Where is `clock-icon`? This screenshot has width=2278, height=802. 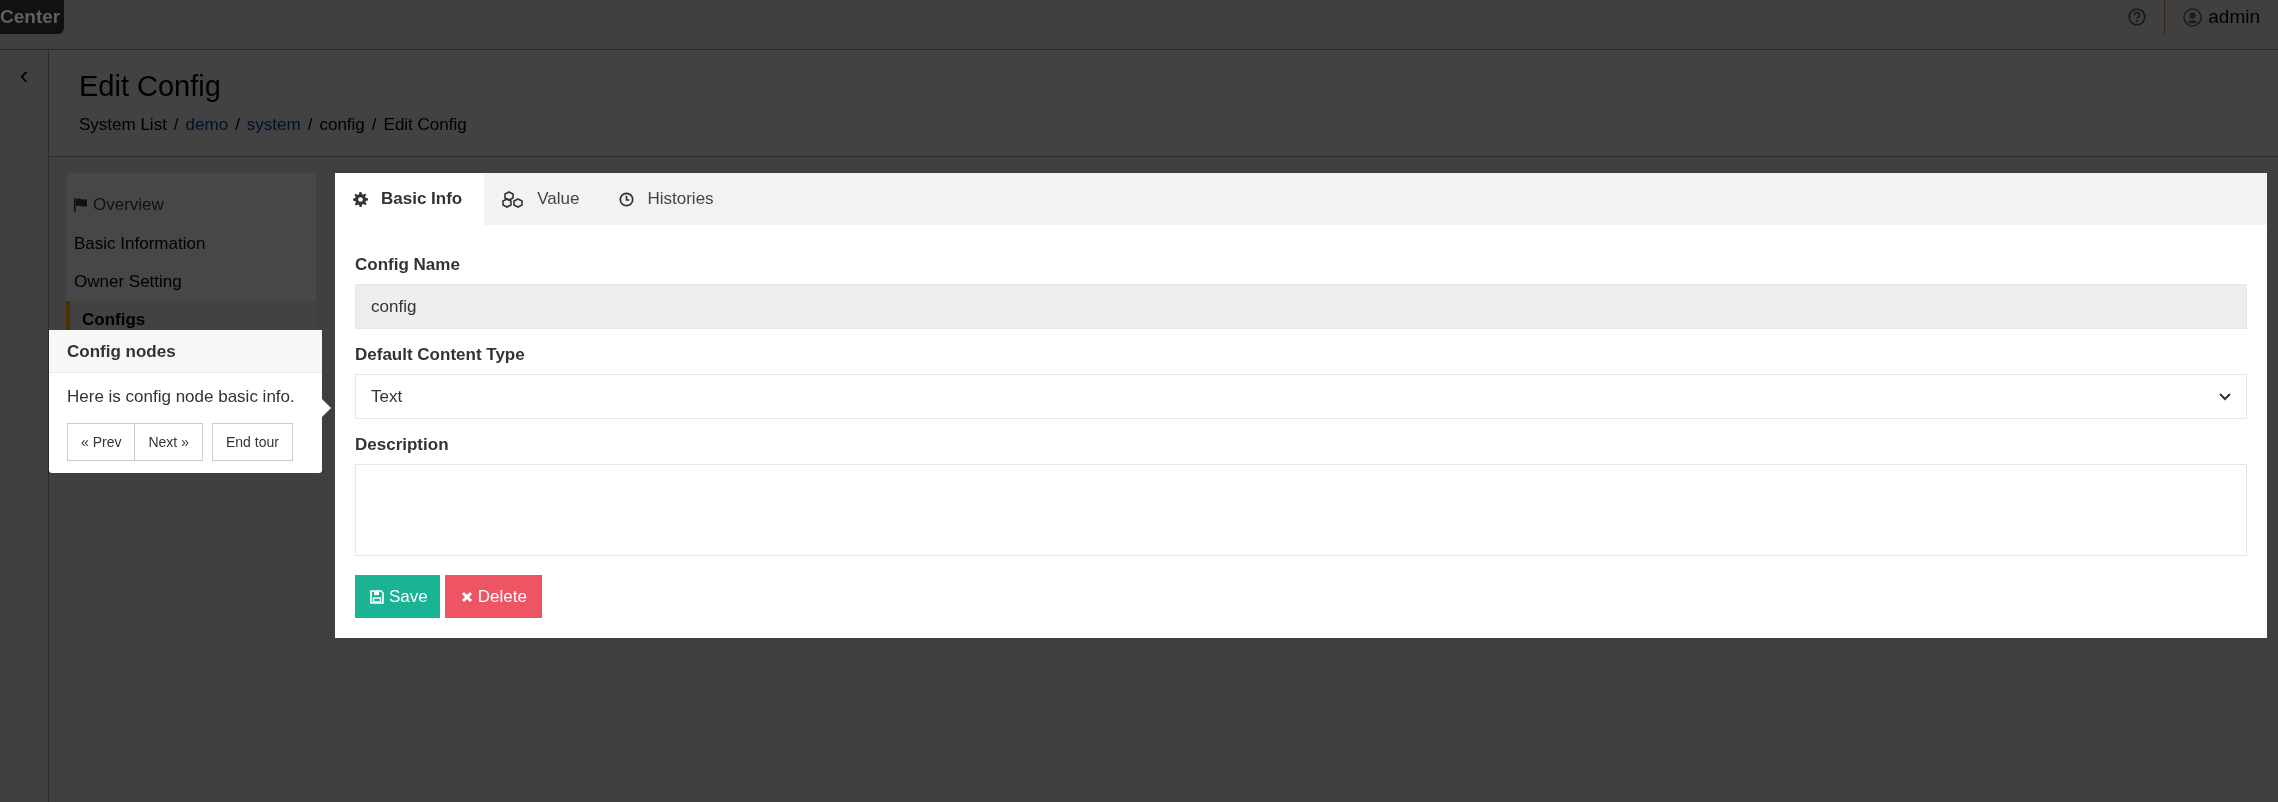
clock-icon is located at coordinates (627, 199).